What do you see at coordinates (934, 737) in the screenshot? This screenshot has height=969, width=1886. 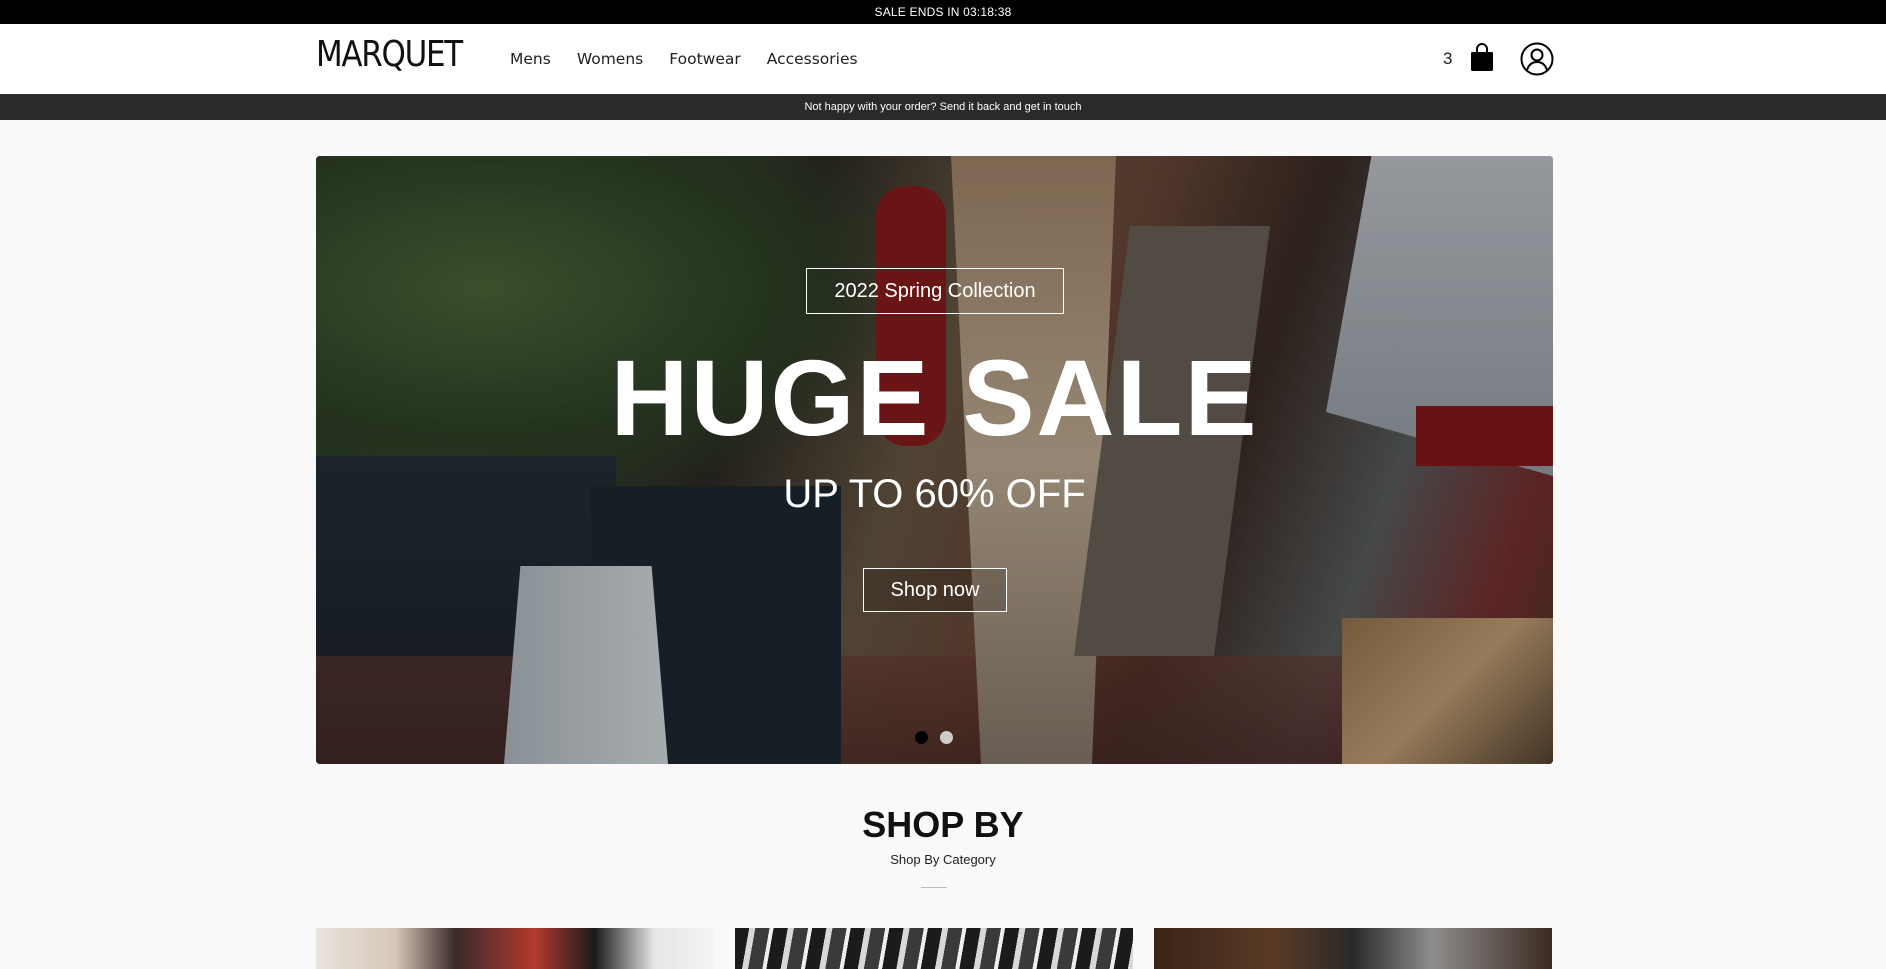 I see `carousel-dots` at bounding box center [934, 737].